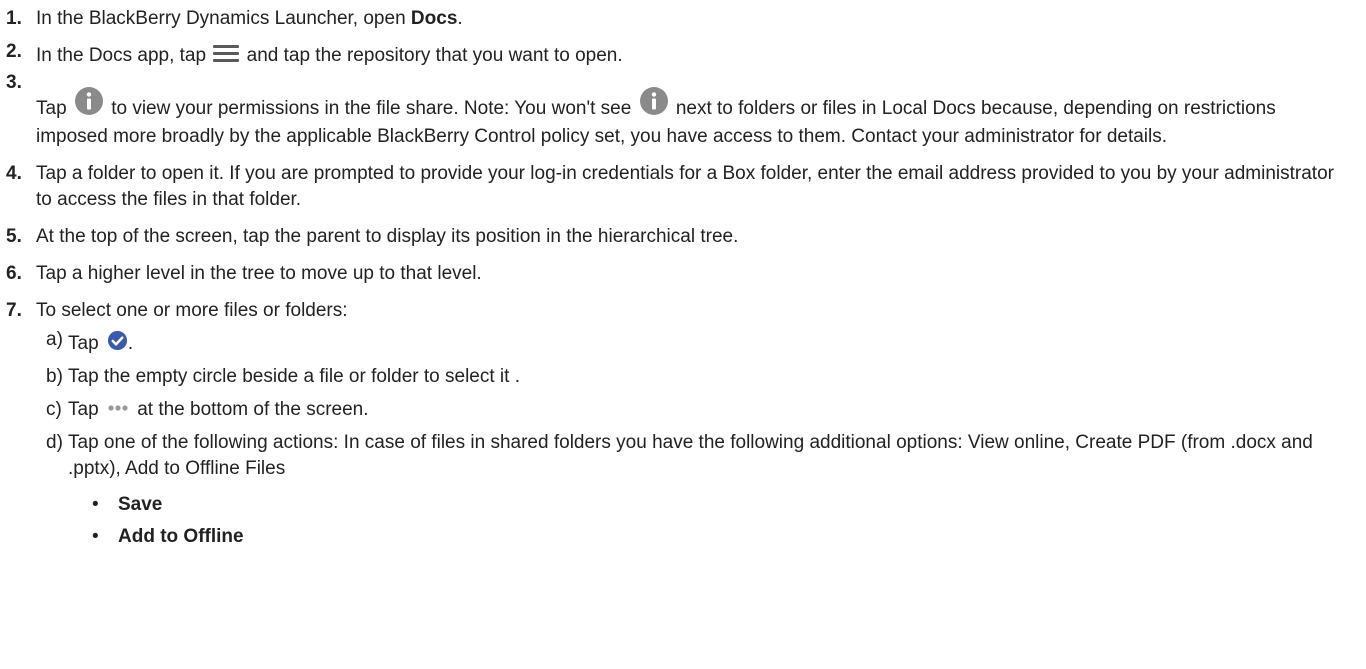  What do you see at coordinates (90, 341) in the screenshot?
I see `substep-a: a) Tap .` at bounding box center [90, 341].